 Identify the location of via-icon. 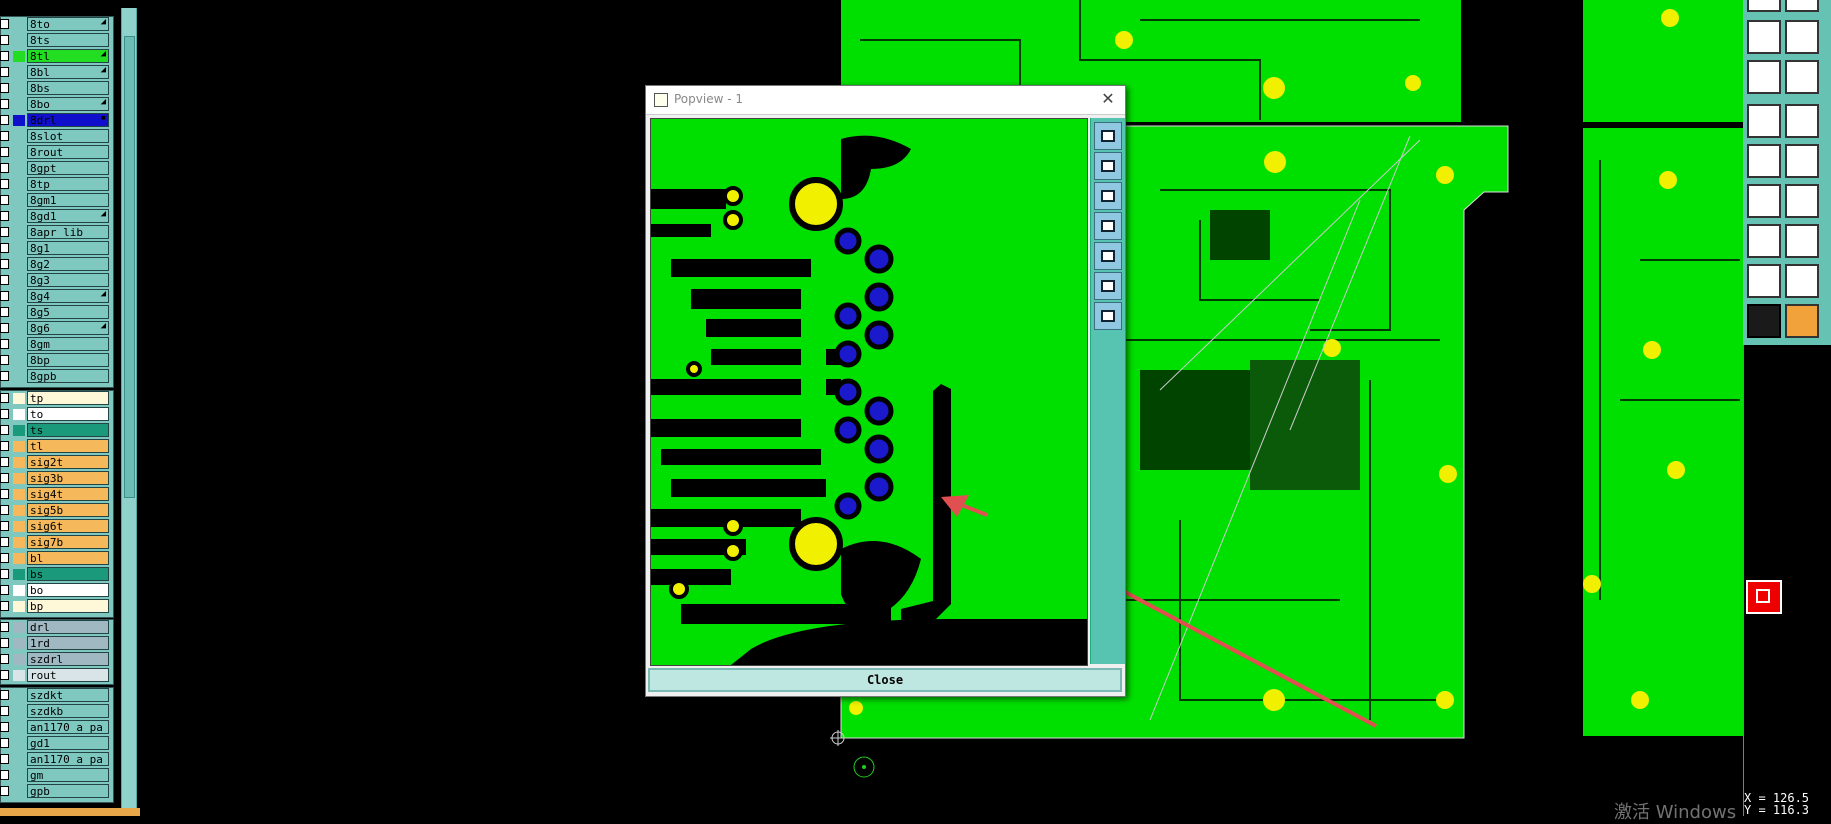
(1764, 241).